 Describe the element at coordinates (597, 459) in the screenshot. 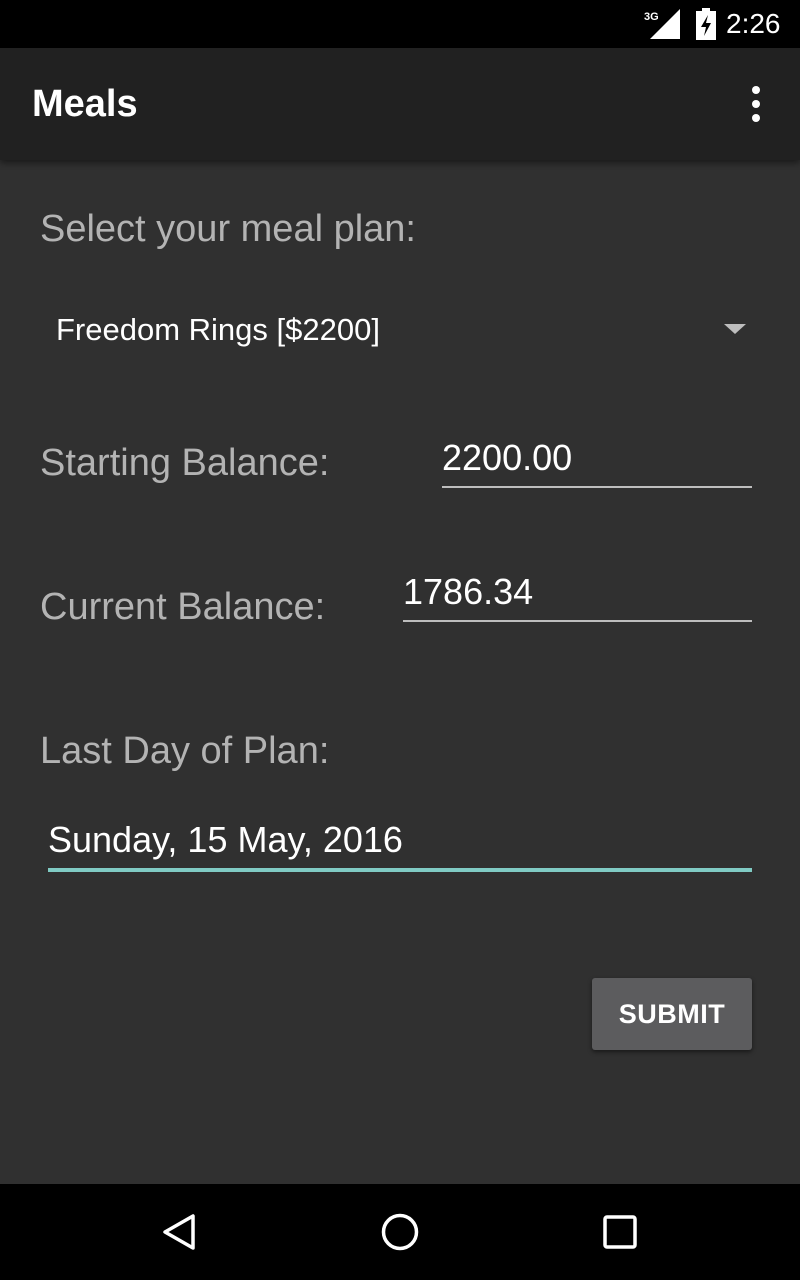

I see `starting-balance-field: 2200.00` at that location.